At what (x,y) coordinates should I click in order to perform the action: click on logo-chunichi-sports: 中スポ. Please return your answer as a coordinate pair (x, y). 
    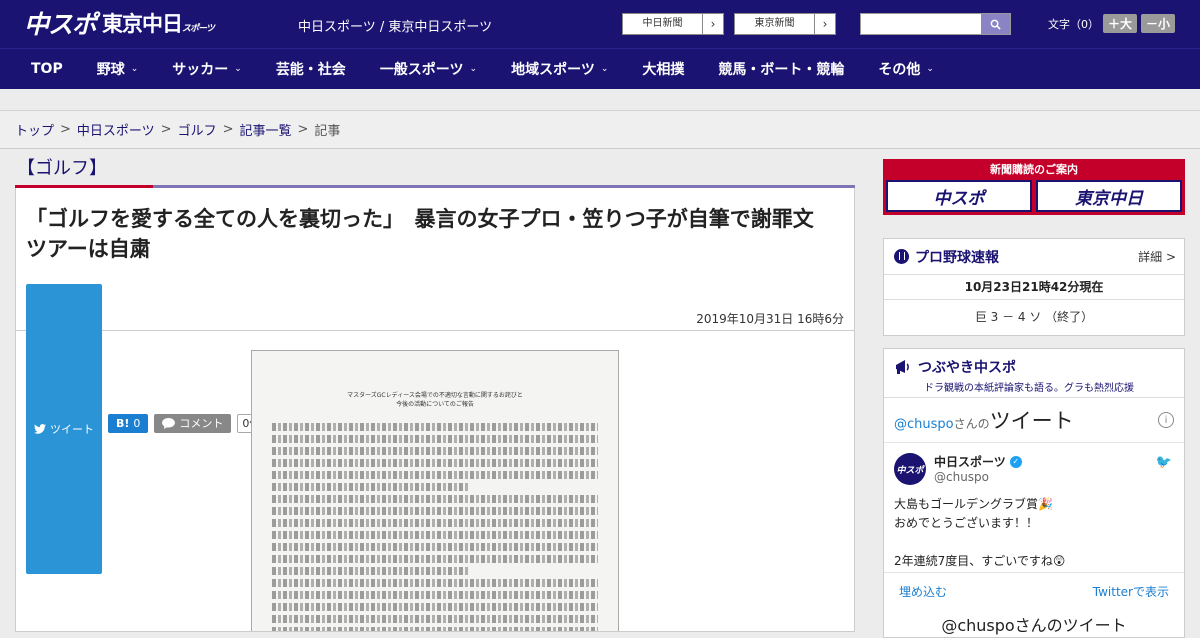
    Looking at the image, I should click on (60, 24).